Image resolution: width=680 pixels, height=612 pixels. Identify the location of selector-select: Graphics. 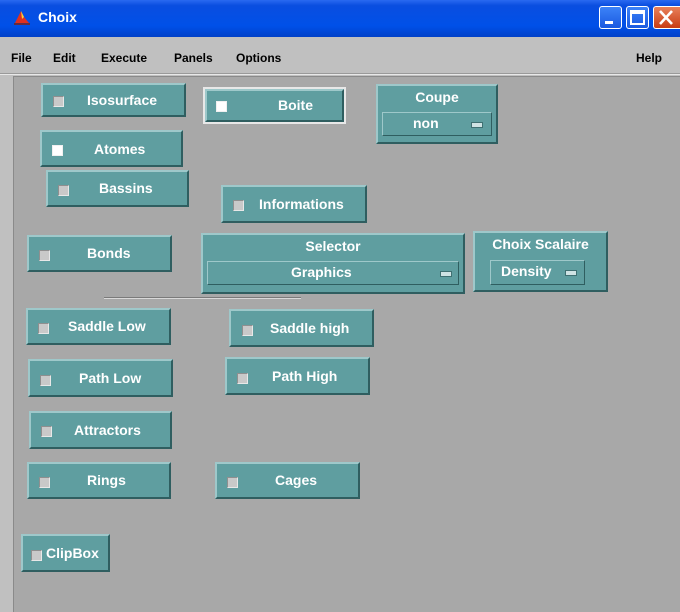
(333, 273).